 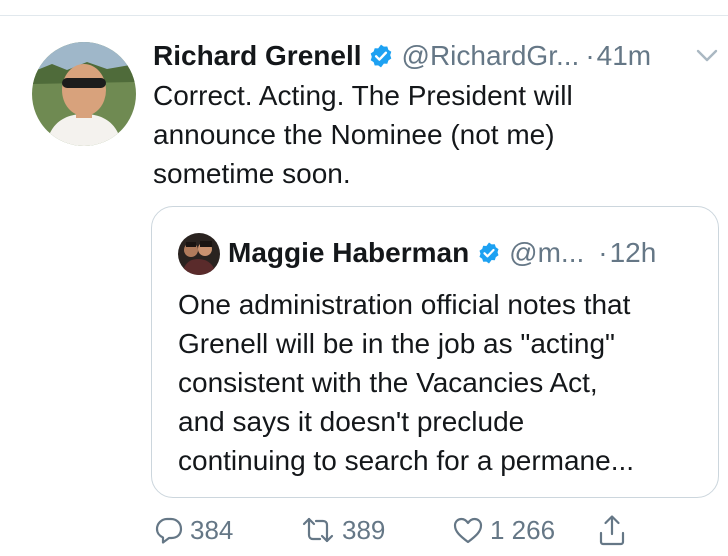 I want to click on tweet-header: Richard Grenell @RichardGr... · 41m, so click(x=402, y=56).